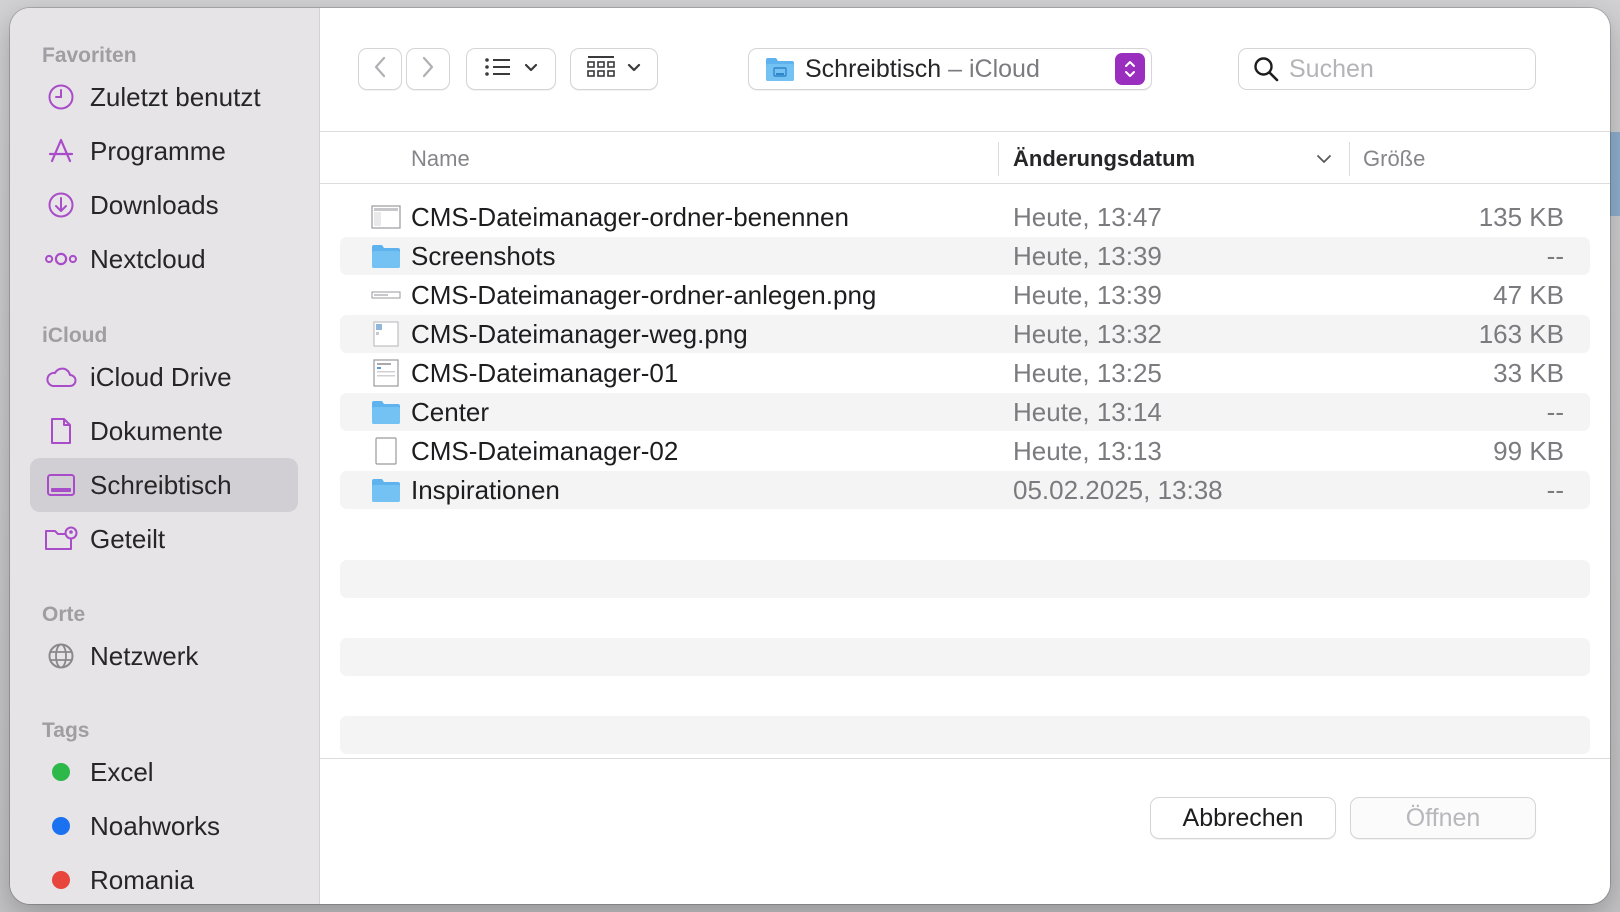 The width and height of the screenshot is (1620, 912). I want to click on cloud-icon, so click(61, 377).